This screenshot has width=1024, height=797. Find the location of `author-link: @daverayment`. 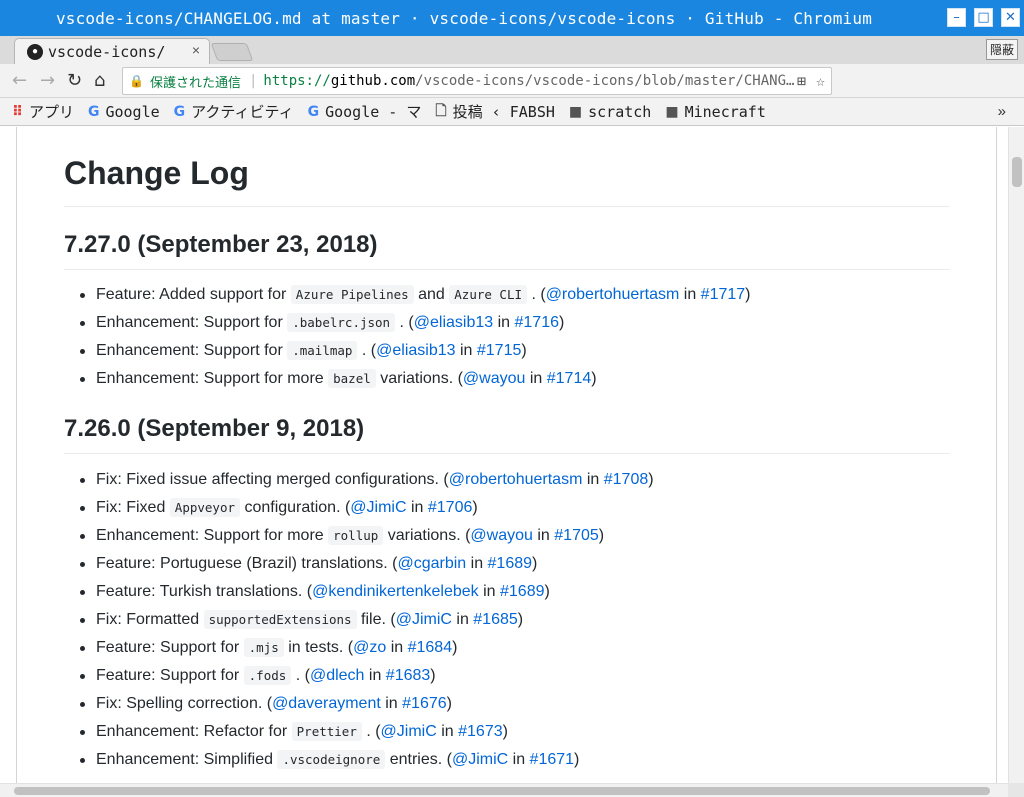

author-link: @daverayment is located at coordinates (326, 703).